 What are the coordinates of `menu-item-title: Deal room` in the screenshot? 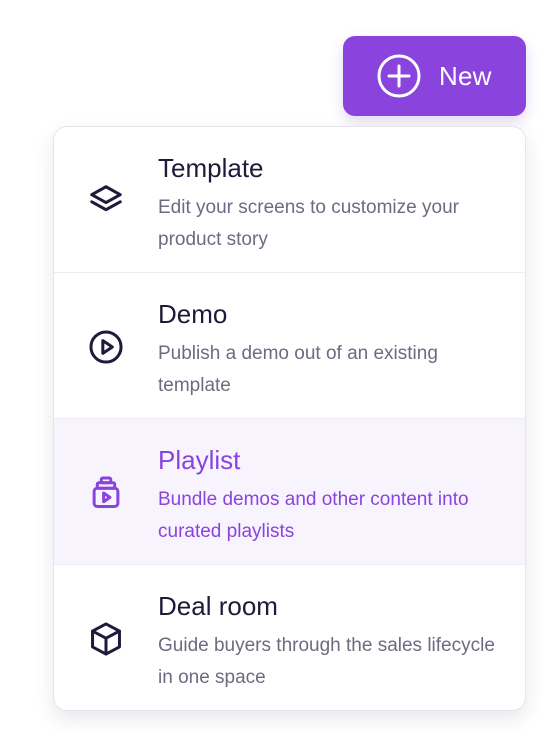 It's located at (218, 606).